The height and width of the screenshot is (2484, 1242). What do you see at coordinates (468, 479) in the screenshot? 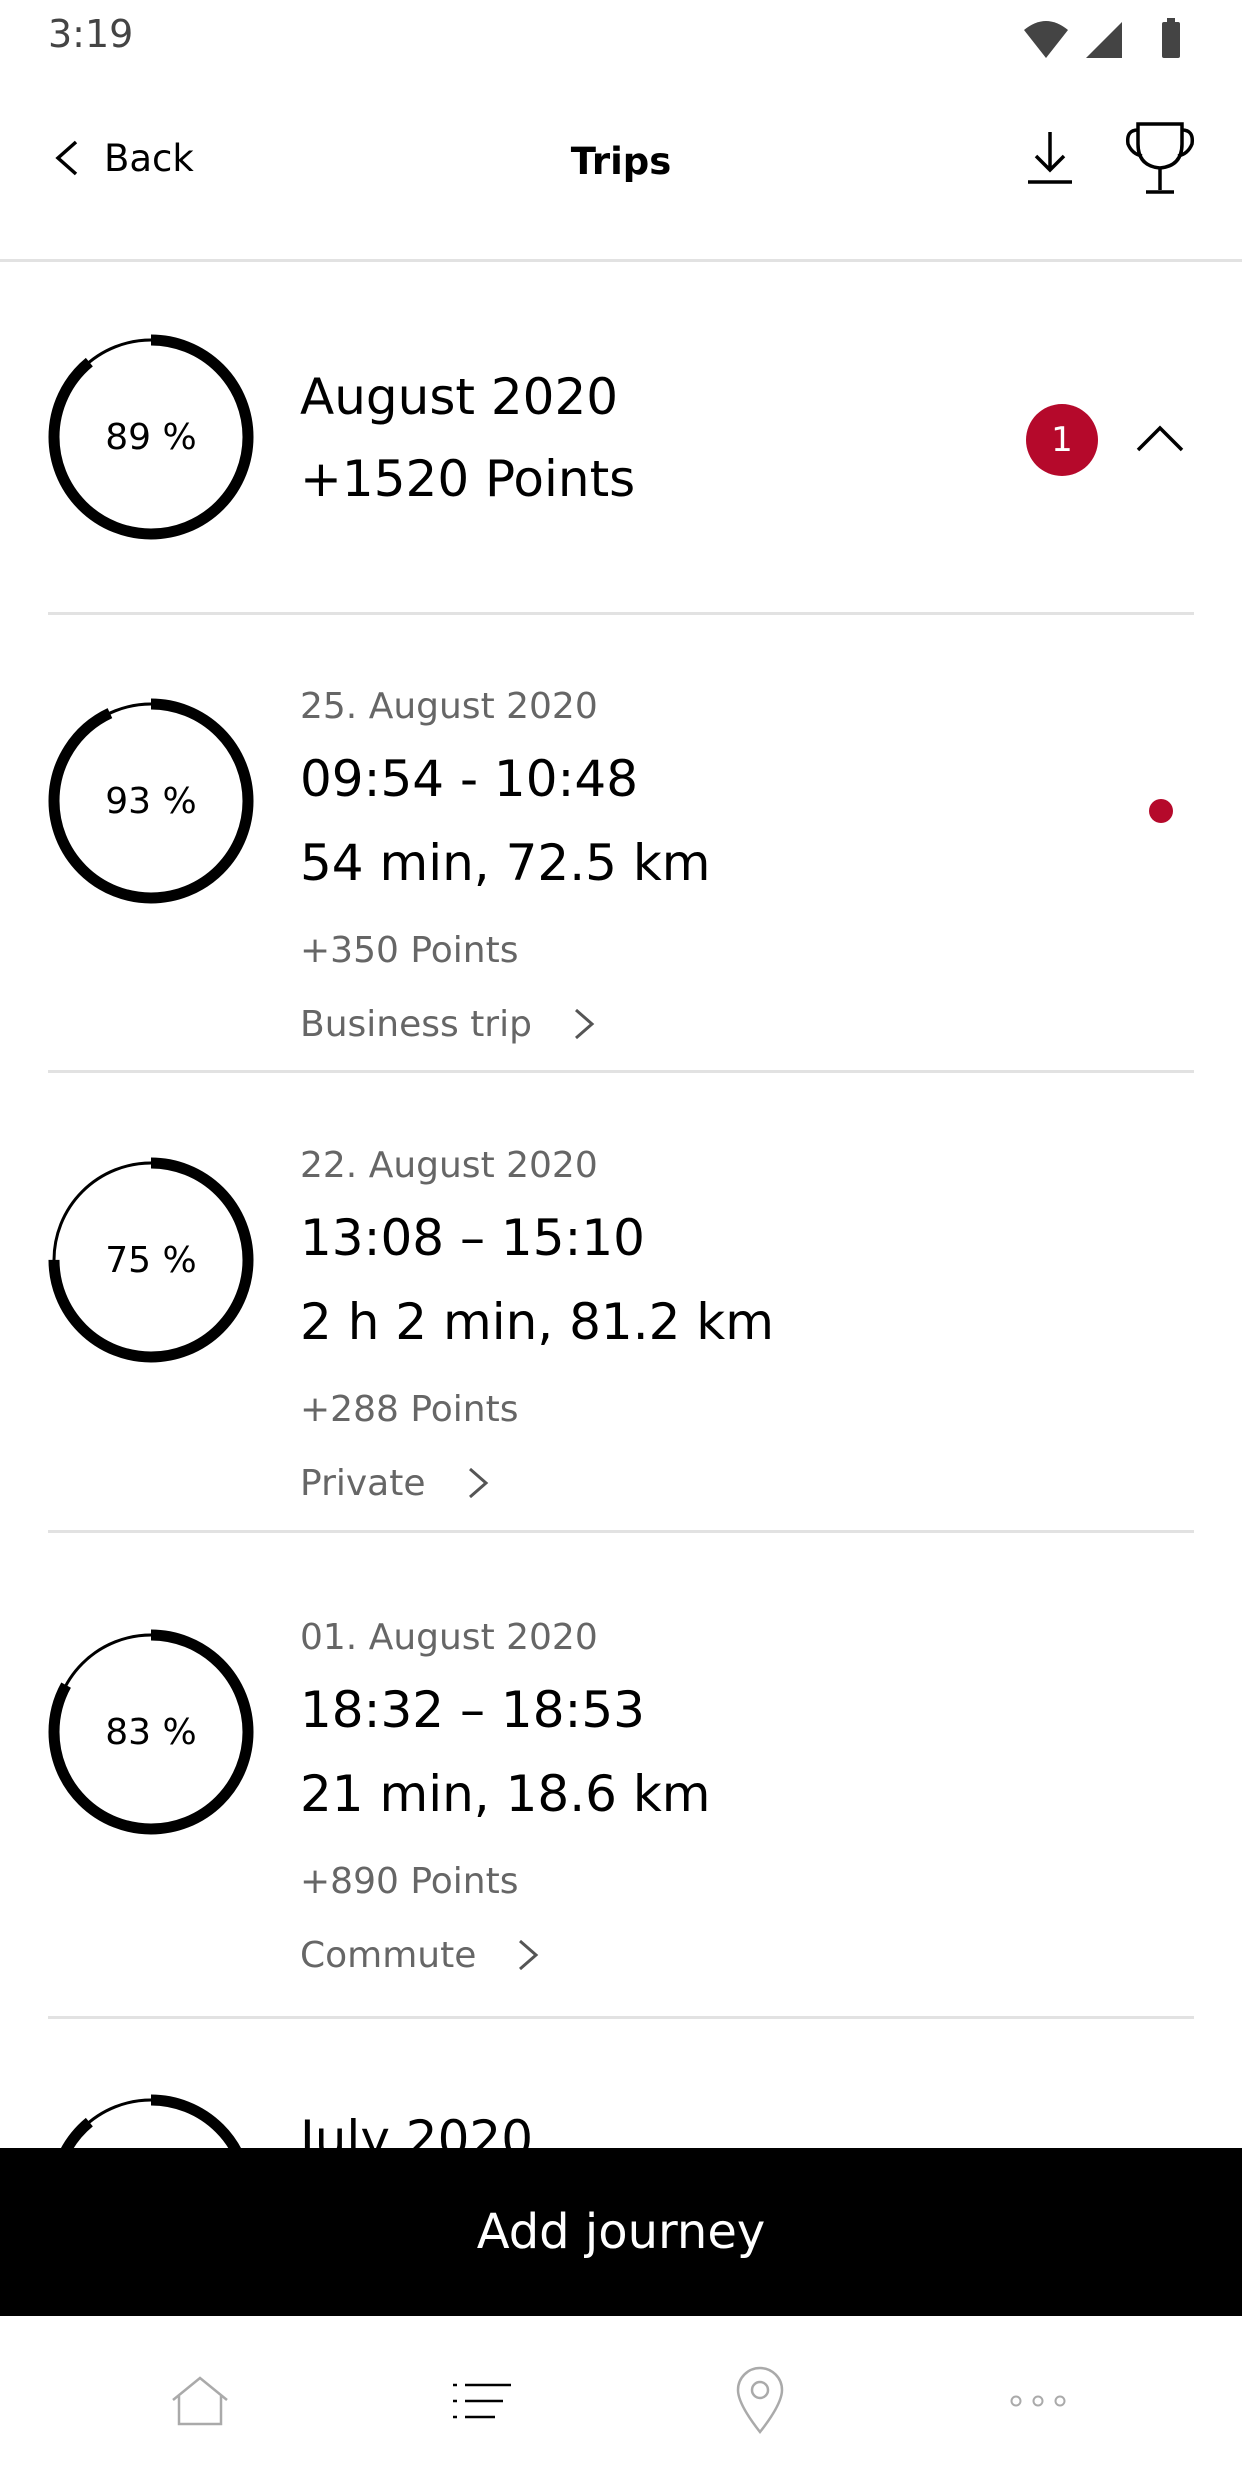
I see `month-points: +1520 Points` at bounding box center [468, 479].